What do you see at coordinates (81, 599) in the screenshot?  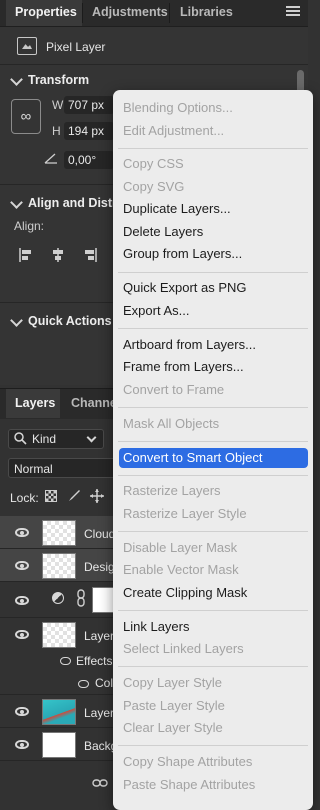 I see `chain-link-icon` at bounding box center [81, 599].